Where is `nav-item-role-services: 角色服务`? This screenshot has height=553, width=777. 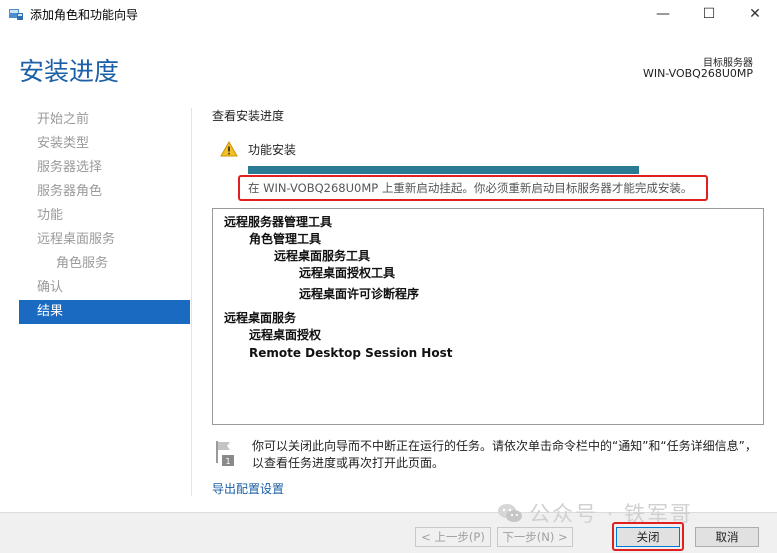
nav-item-role-services: 角色服务 is located at coordinates (104, 264).